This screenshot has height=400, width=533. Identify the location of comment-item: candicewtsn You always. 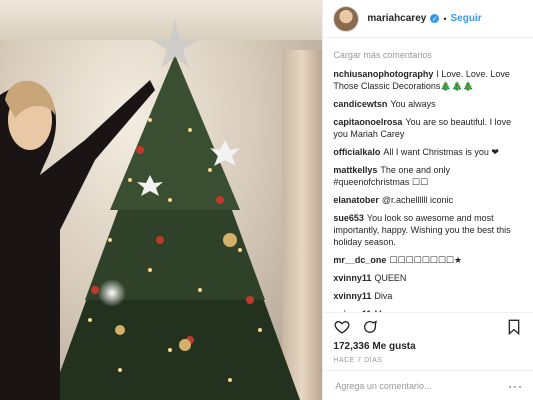
(428, 104).